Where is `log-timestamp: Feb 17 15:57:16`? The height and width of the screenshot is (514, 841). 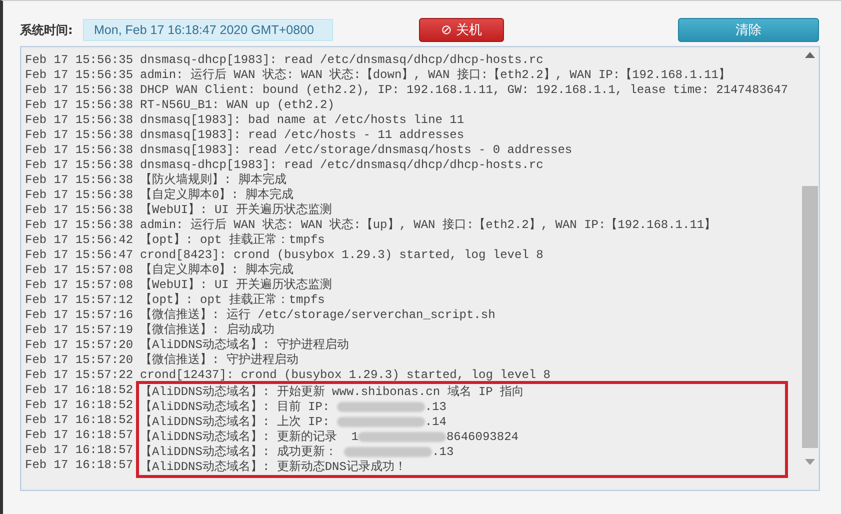 log-timestamp: Feb 17 15:57:16 is located at coordinates (79, 315).